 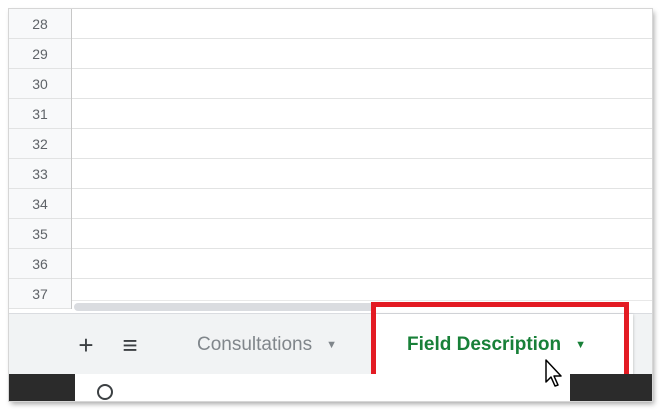 What do you see at coordinates (42, 387) in the screenshot?
I see `taskbar-left-block` at bounding box center [42, 387].